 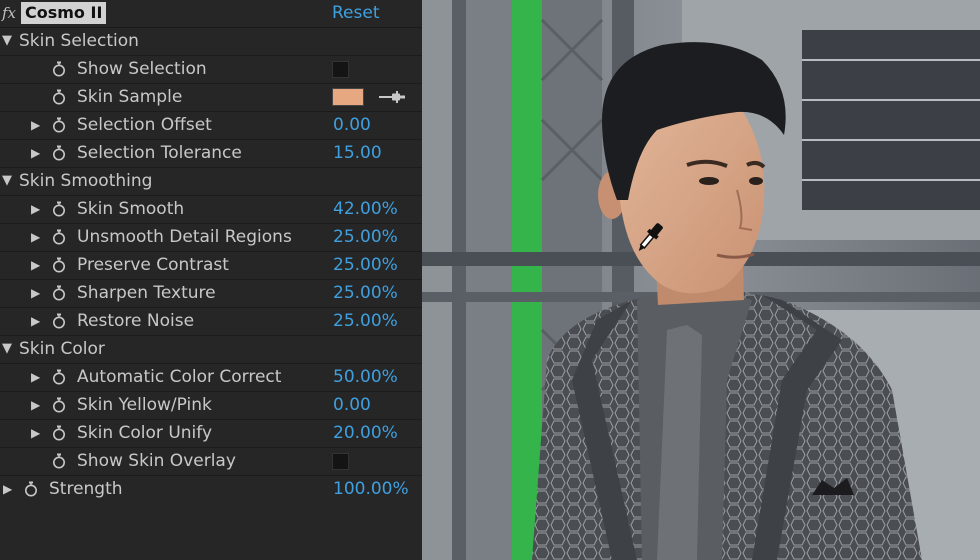 What do you see at coordinates (348, 97) in the screenshot?
I see `skin-sample-color-swatch` at bounding box center [348, 97].